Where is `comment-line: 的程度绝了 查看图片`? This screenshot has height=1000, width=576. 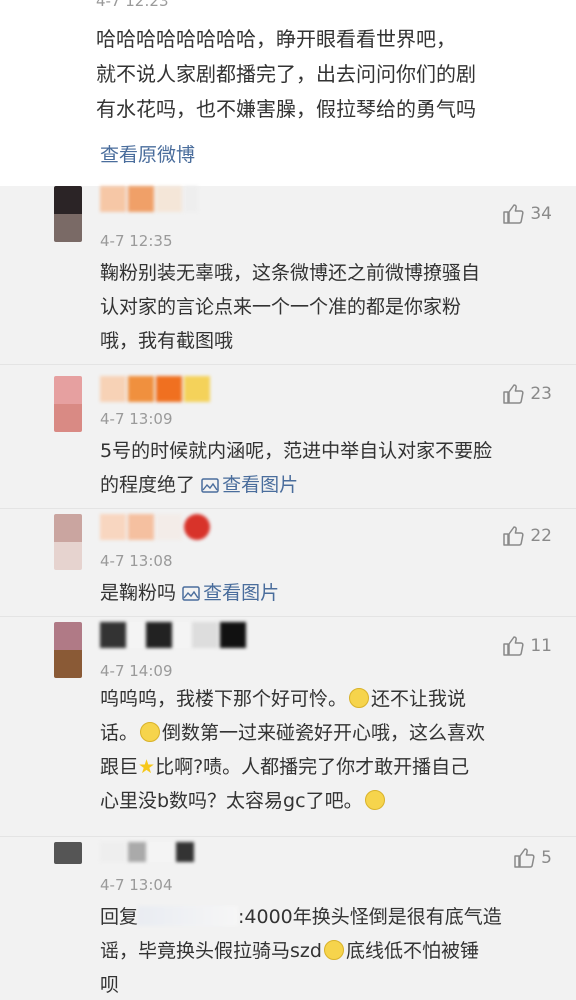
comment-line: 的程度绝了 查看图片 is located at coordinates (330, 486).